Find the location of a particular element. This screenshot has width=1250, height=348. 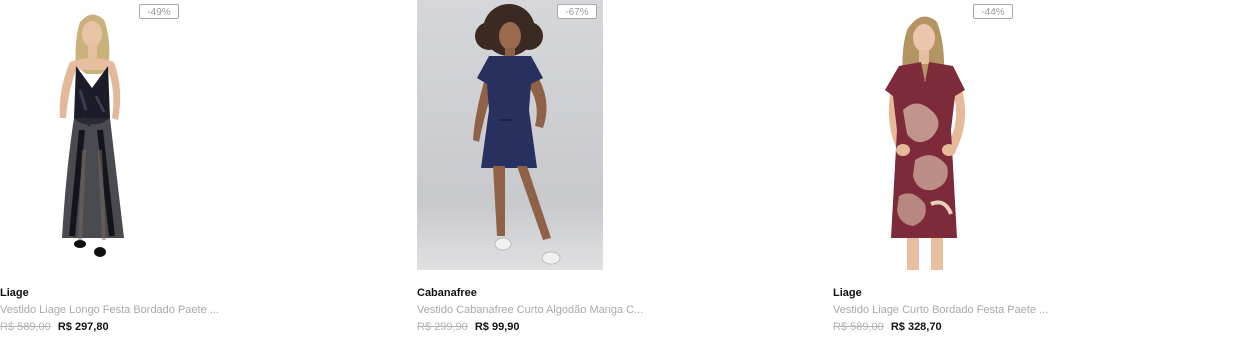

discount-badge: -49% is located at coordinates (159, 11).